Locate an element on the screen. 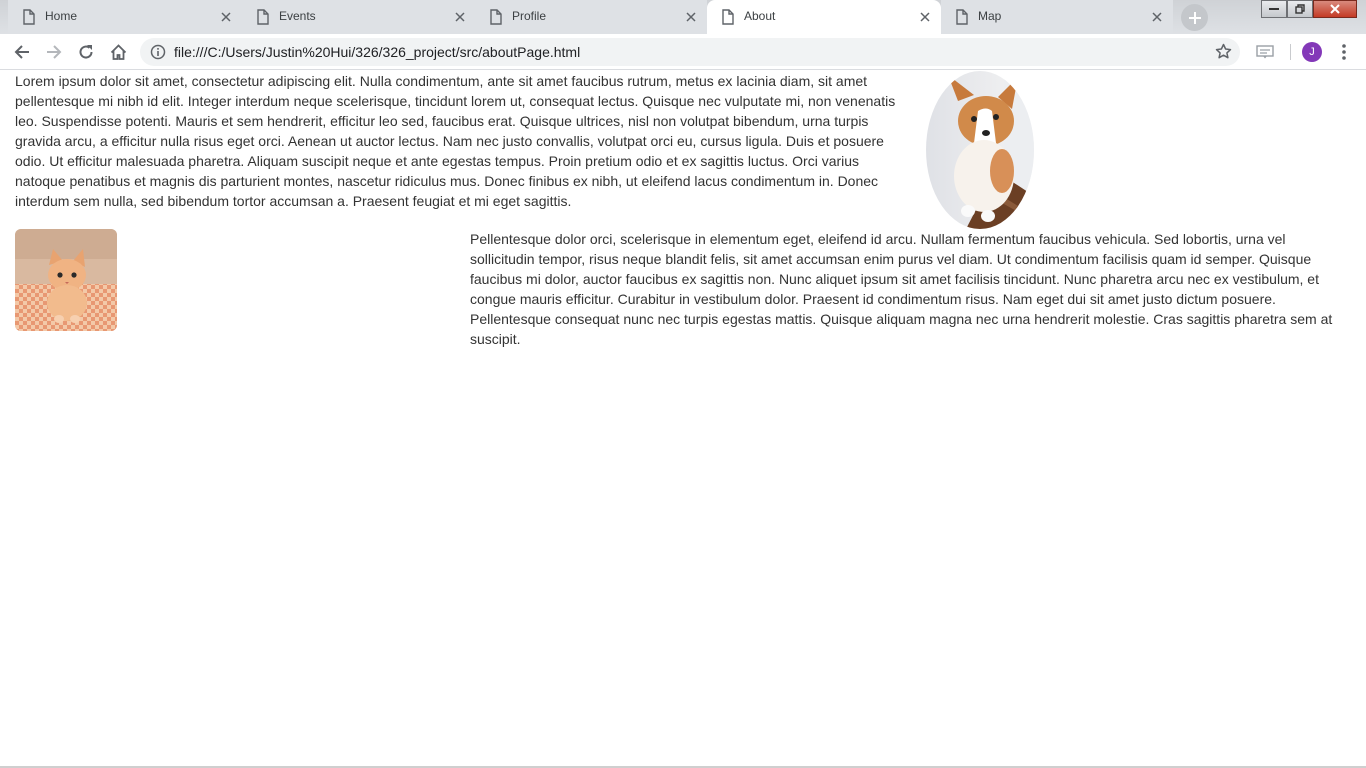 The width and height of the screenshot is (1366, 768). extension-button is located at coordinates (1265, 52).